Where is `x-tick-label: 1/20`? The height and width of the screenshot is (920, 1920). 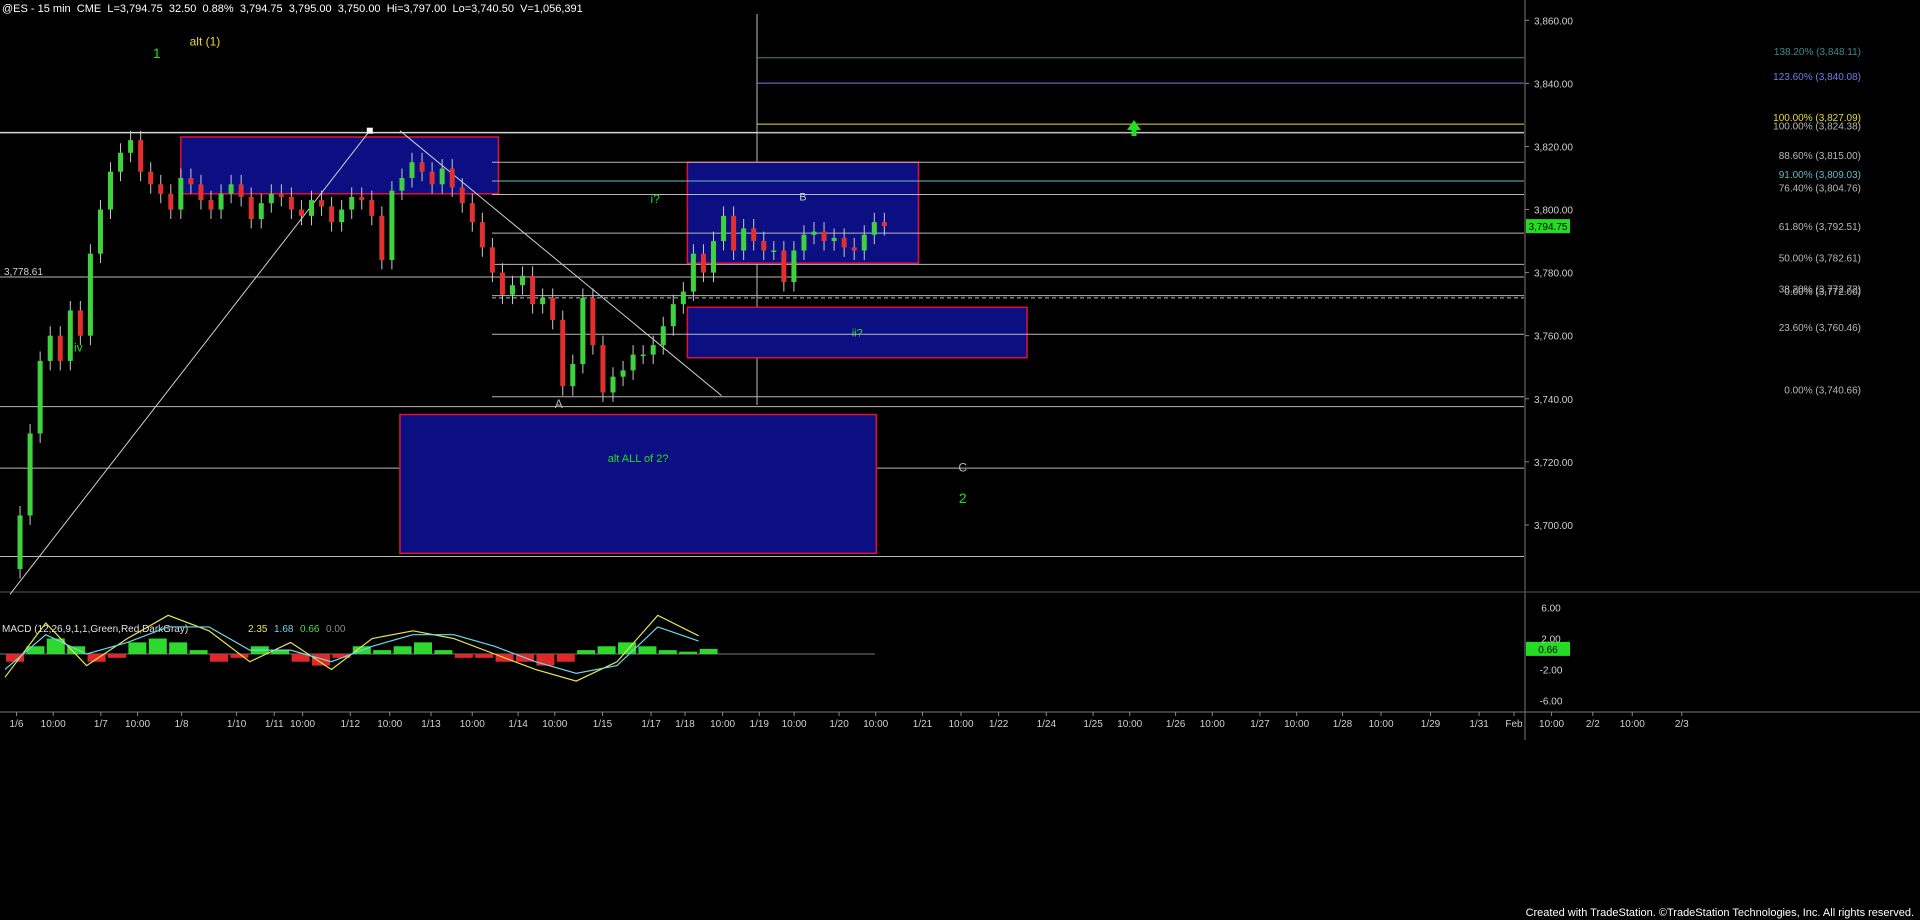 x-tick-label: 1/20 is located at coordinates (839, 724).